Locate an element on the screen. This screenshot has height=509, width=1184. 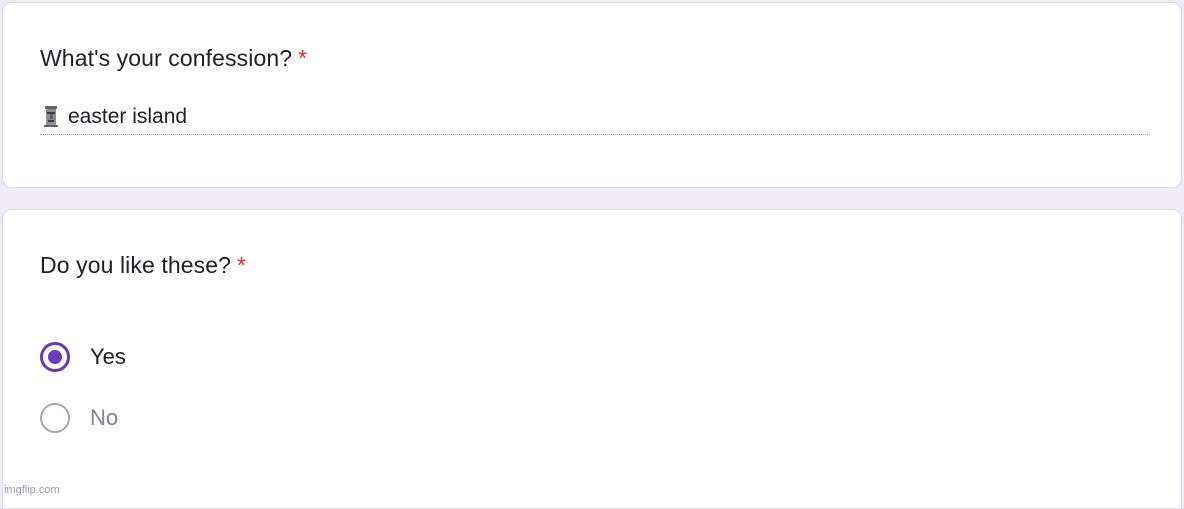
confession-answer-field: easter island is located at coordinates (594, 119).